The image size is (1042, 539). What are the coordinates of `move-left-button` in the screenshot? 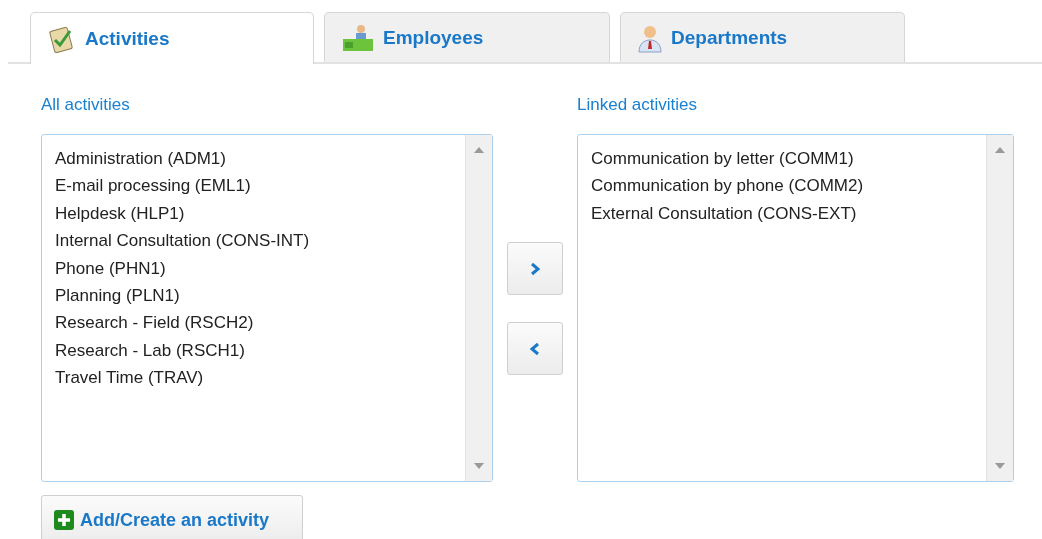 It's located at (535, 348).